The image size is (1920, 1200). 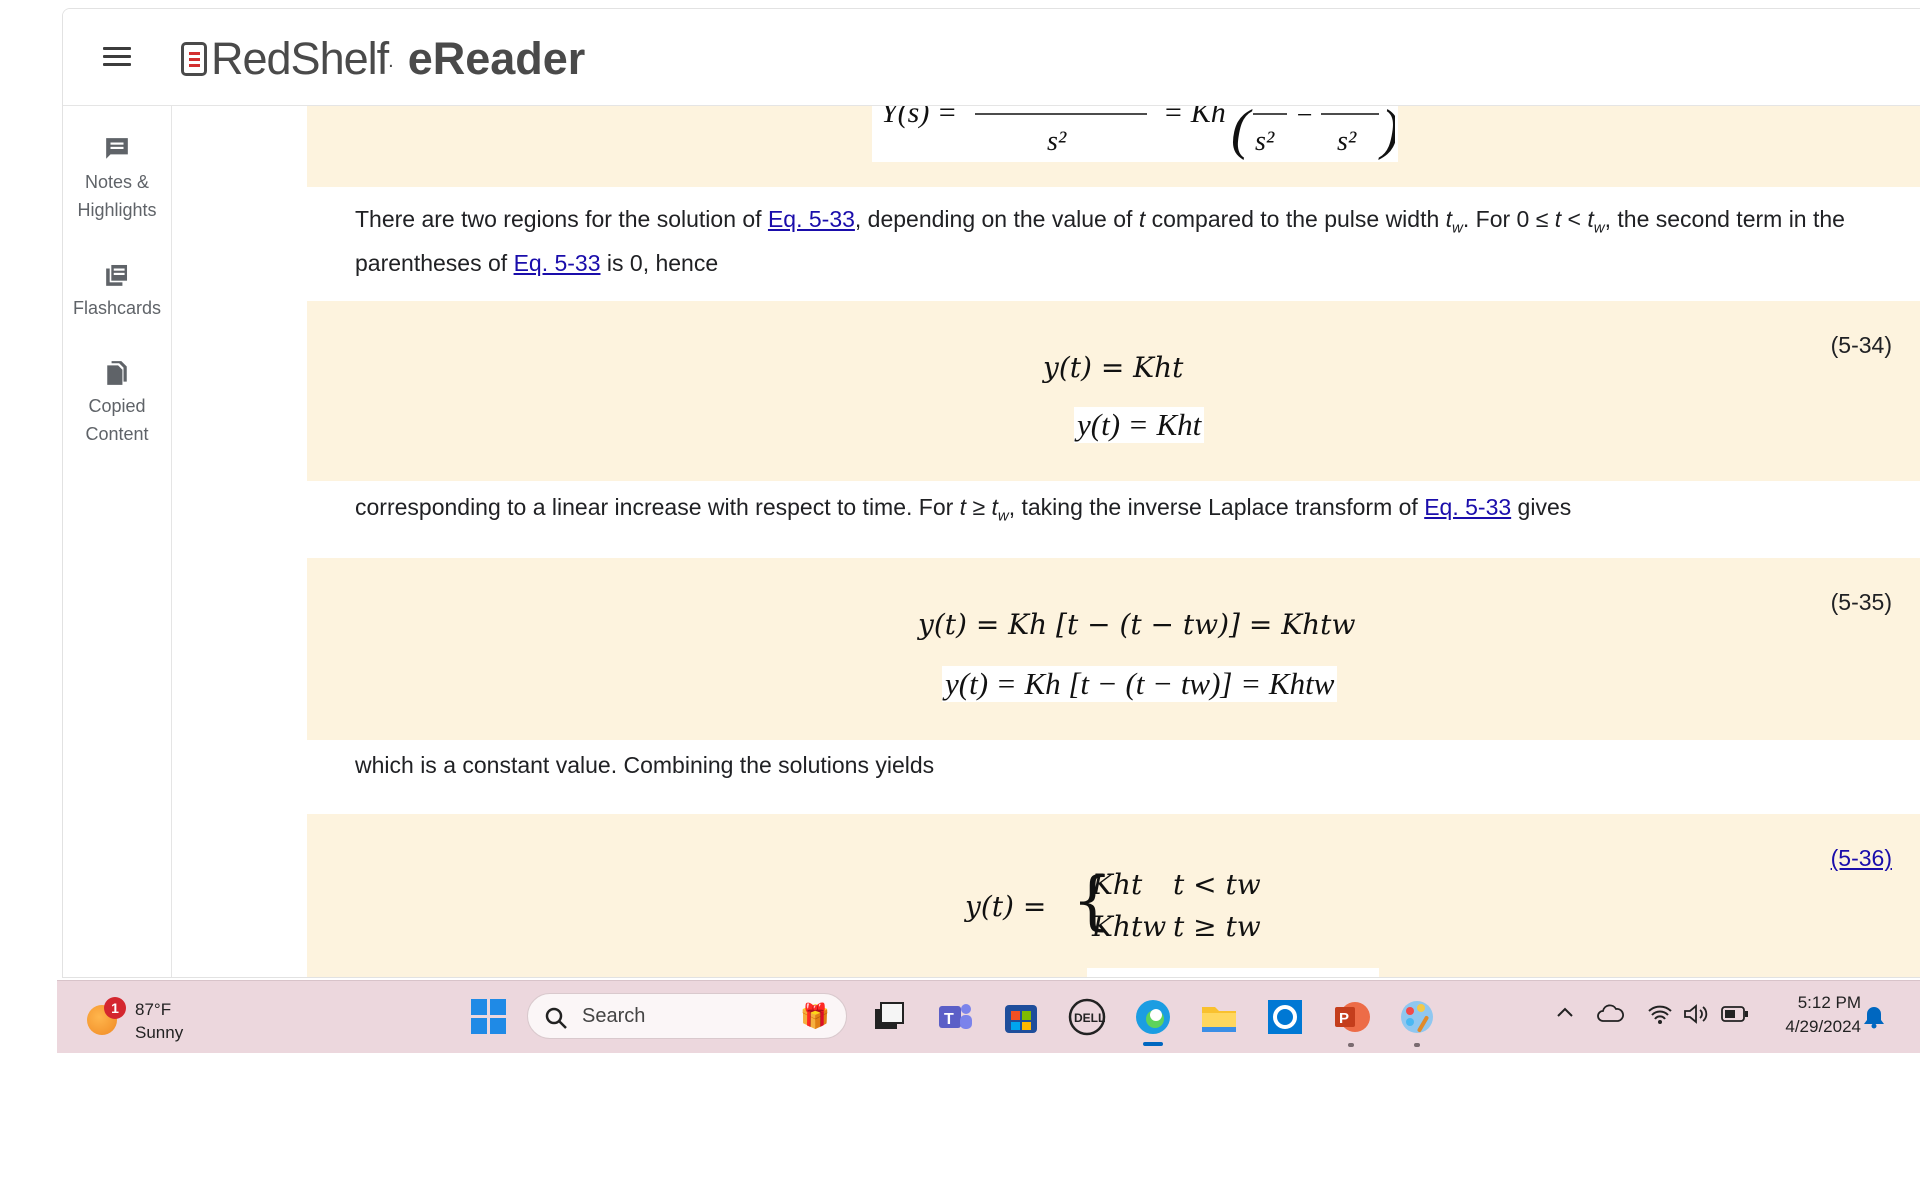 What do you see at coordinates (556, 1018) in the screenshot?
I see `search-icon` at bounding box center [556, 1018].